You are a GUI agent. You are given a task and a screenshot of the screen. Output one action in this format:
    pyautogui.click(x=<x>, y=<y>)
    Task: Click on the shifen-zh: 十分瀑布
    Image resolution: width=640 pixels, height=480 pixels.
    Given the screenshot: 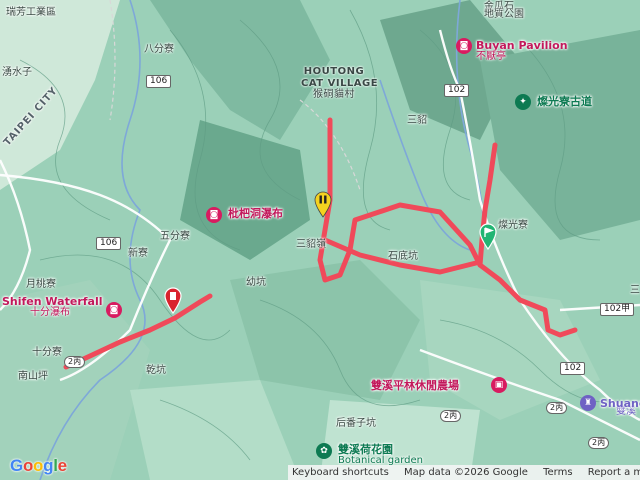 What is the action you would take?
    pyautogui.click(x=50, y=312)
    